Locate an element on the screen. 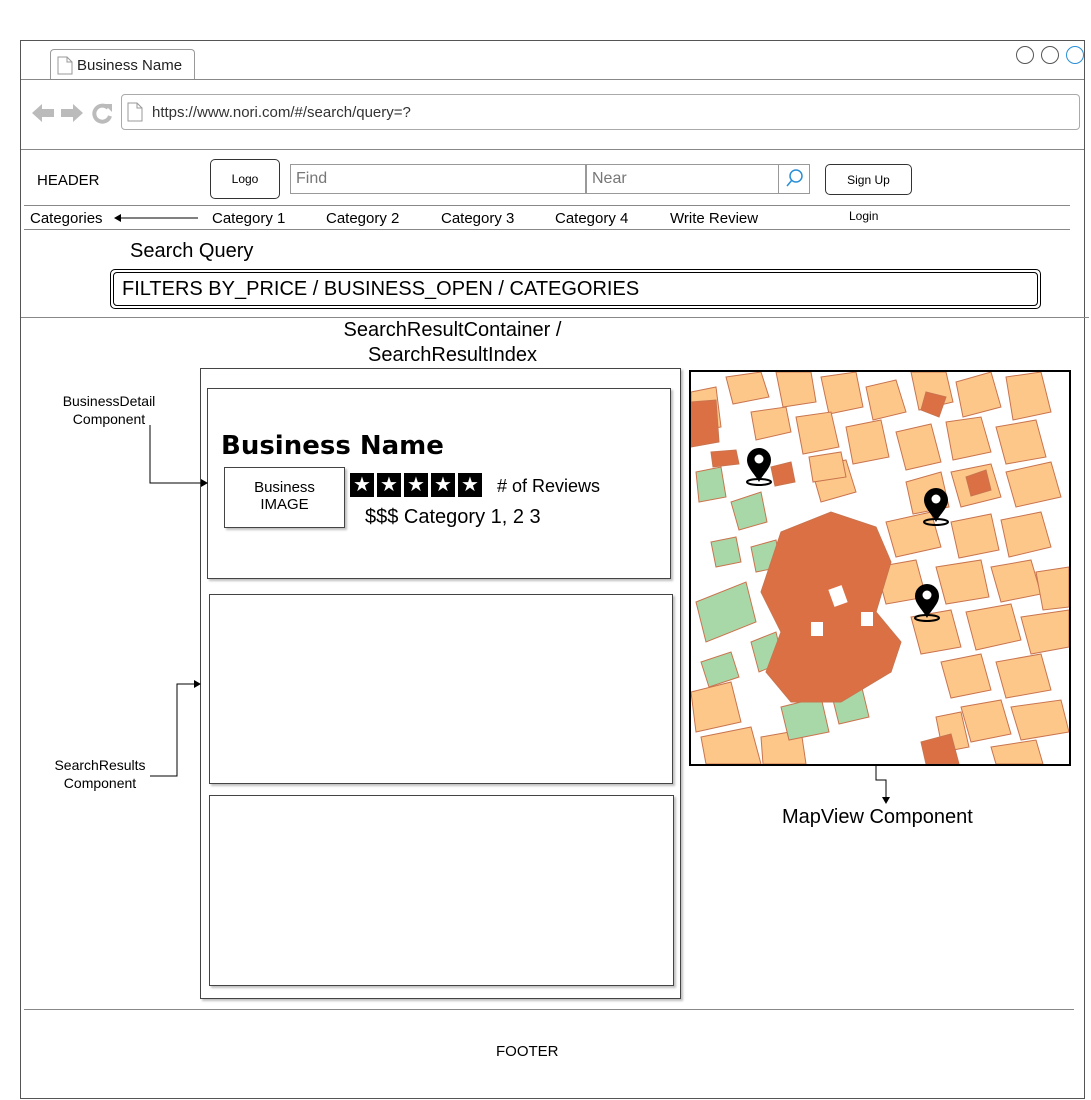  price-categories: $$$ Category 1, 2 3 is located at coordinates (453, 517).